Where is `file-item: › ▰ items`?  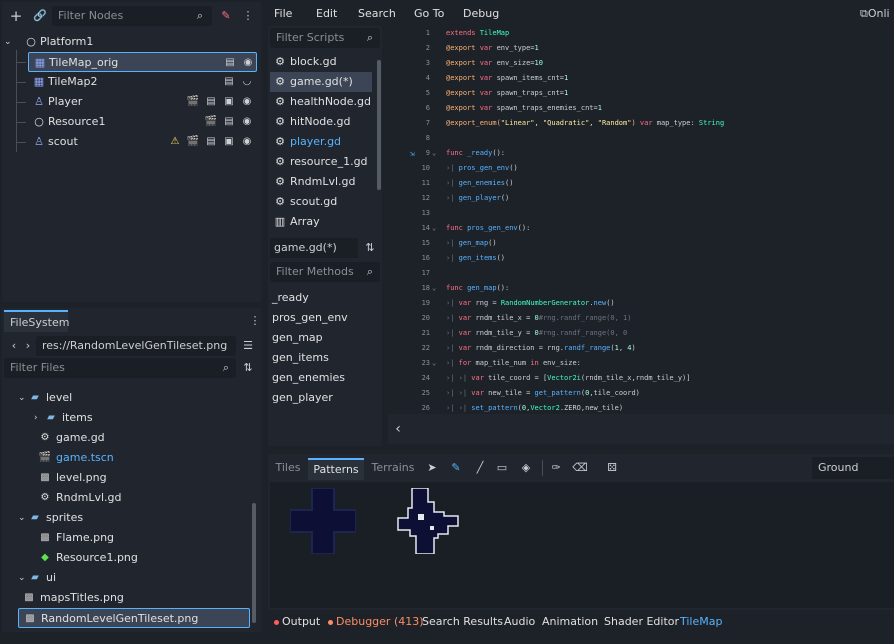
file-item: › ▰ items is located at coordinates (142, 418).